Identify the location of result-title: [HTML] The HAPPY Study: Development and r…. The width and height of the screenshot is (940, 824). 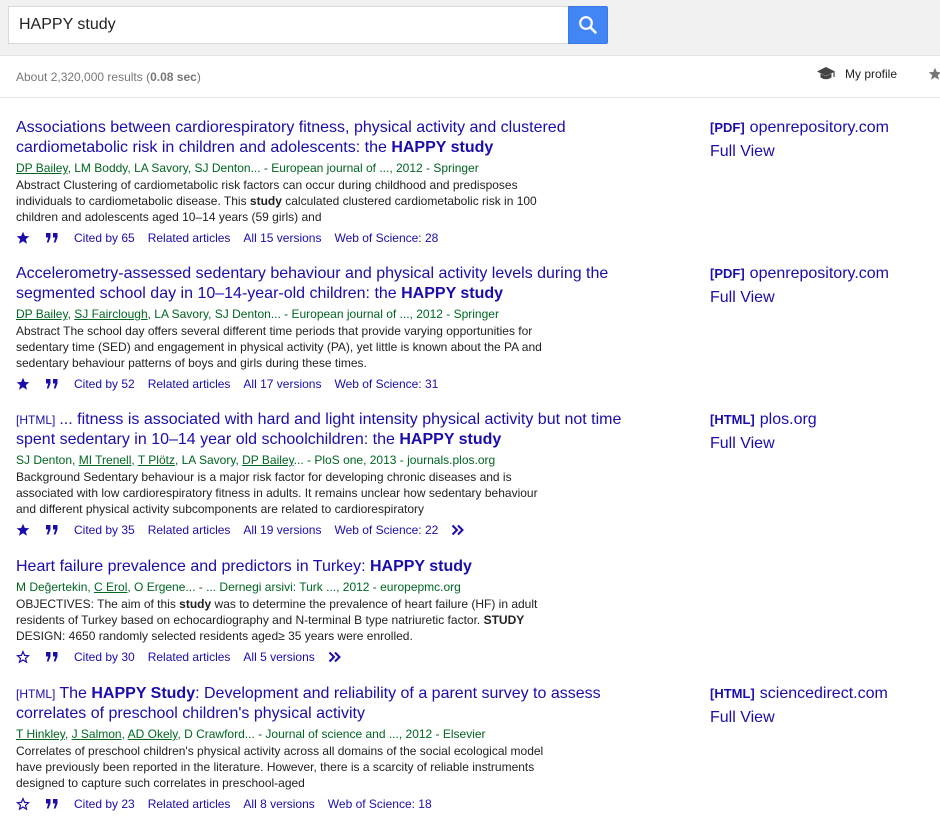
(326, 704).